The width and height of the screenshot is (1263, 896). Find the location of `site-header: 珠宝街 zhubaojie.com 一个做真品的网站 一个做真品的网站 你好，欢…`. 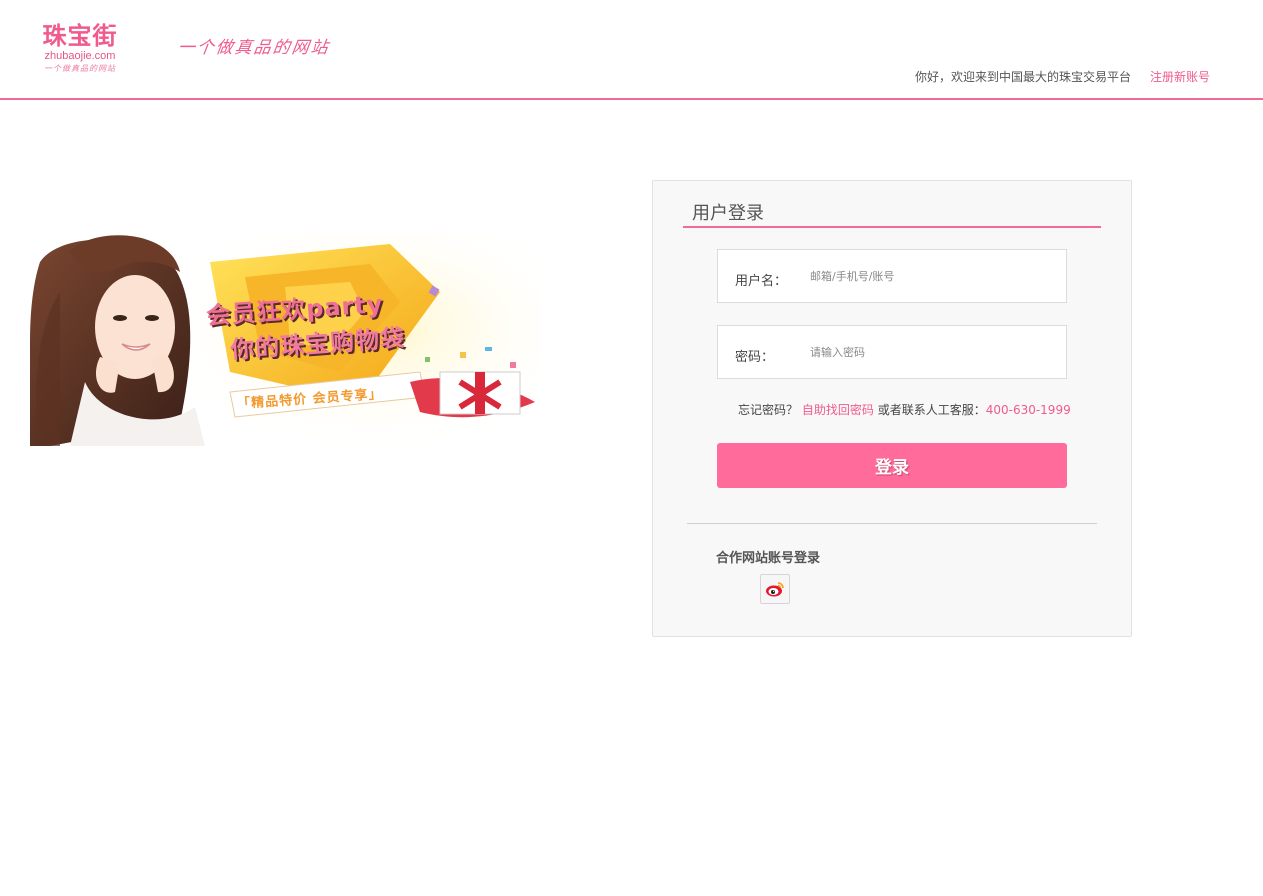

site-header: 珠宝街 zhubaojie.com 一个做真品的网站 一个做真品的网站 你好，欢… is located at coordinates (631, 50).